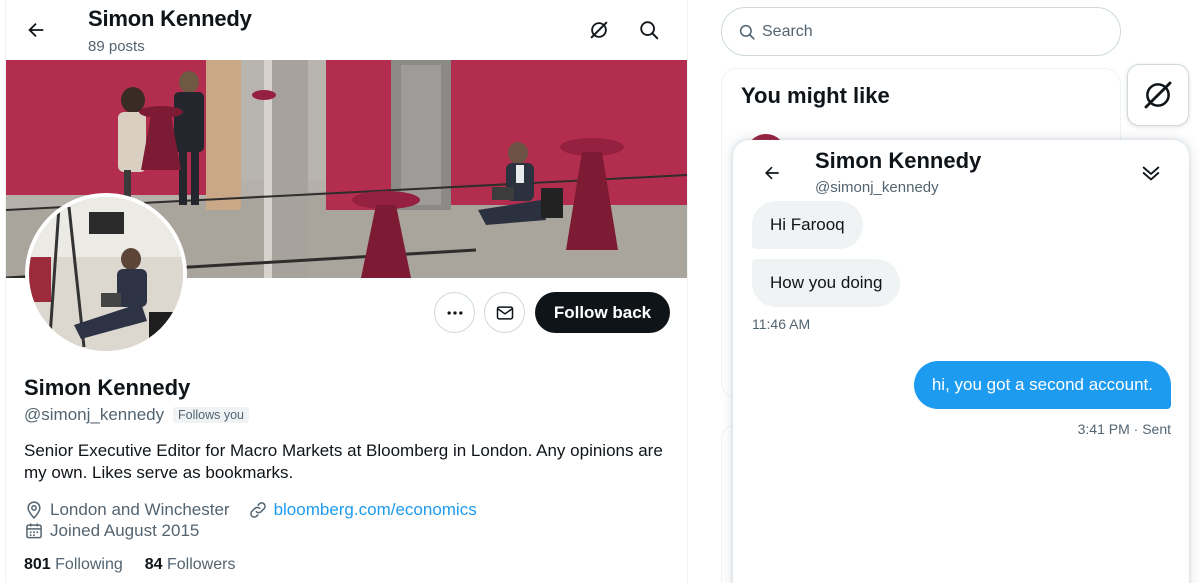 The image size is (1200, 583). What do you see at coordinates (34, 531) in the screenshot?
I see `calendar-icon` at bounding box center [34, 531].